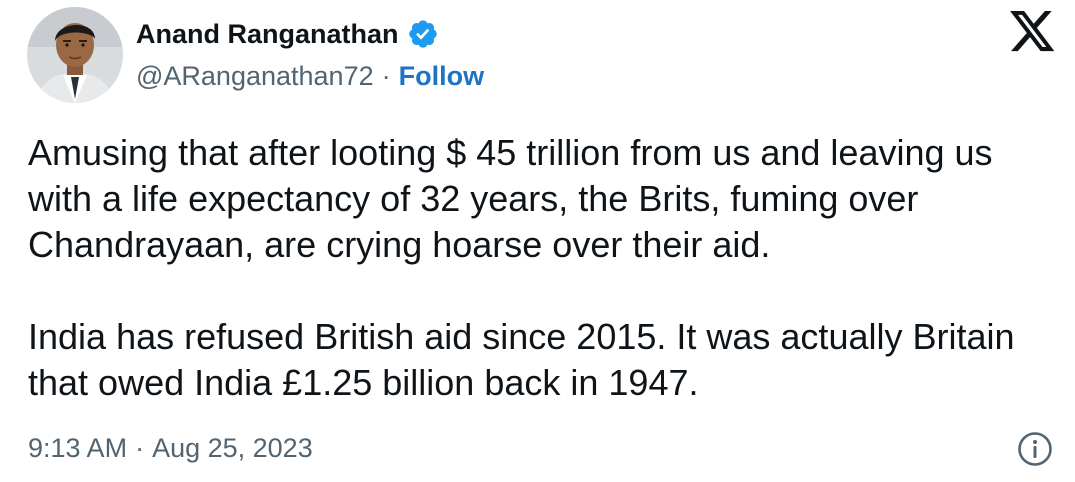  Describe the element at coordinates (1033, 32) in the screenshot. I see `x-logo-icon` at that location.